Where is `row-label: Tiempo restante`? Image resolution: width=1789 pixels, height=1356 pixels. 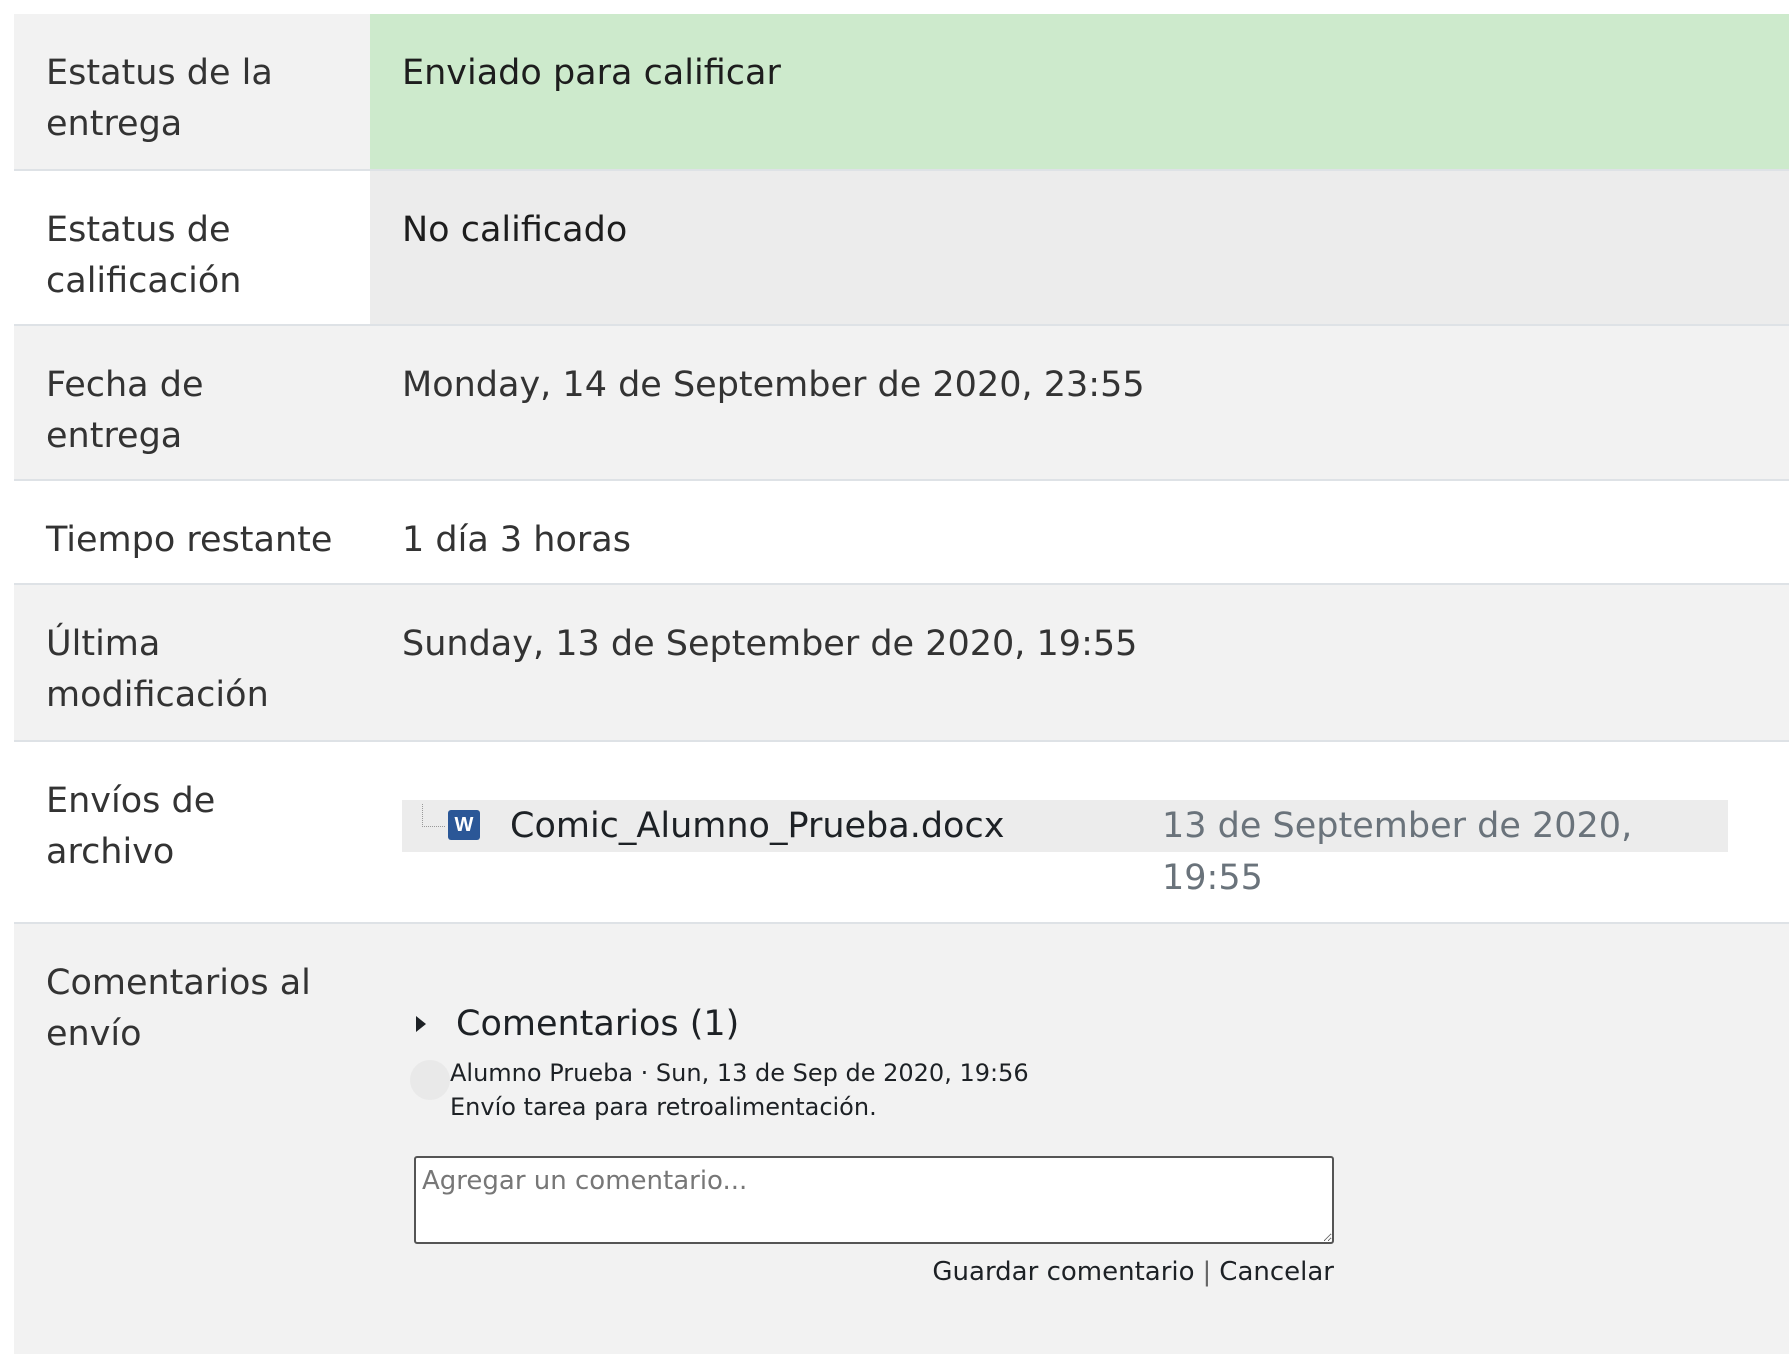 row-label: Tiempo restante is located at coordinates (189, 540).